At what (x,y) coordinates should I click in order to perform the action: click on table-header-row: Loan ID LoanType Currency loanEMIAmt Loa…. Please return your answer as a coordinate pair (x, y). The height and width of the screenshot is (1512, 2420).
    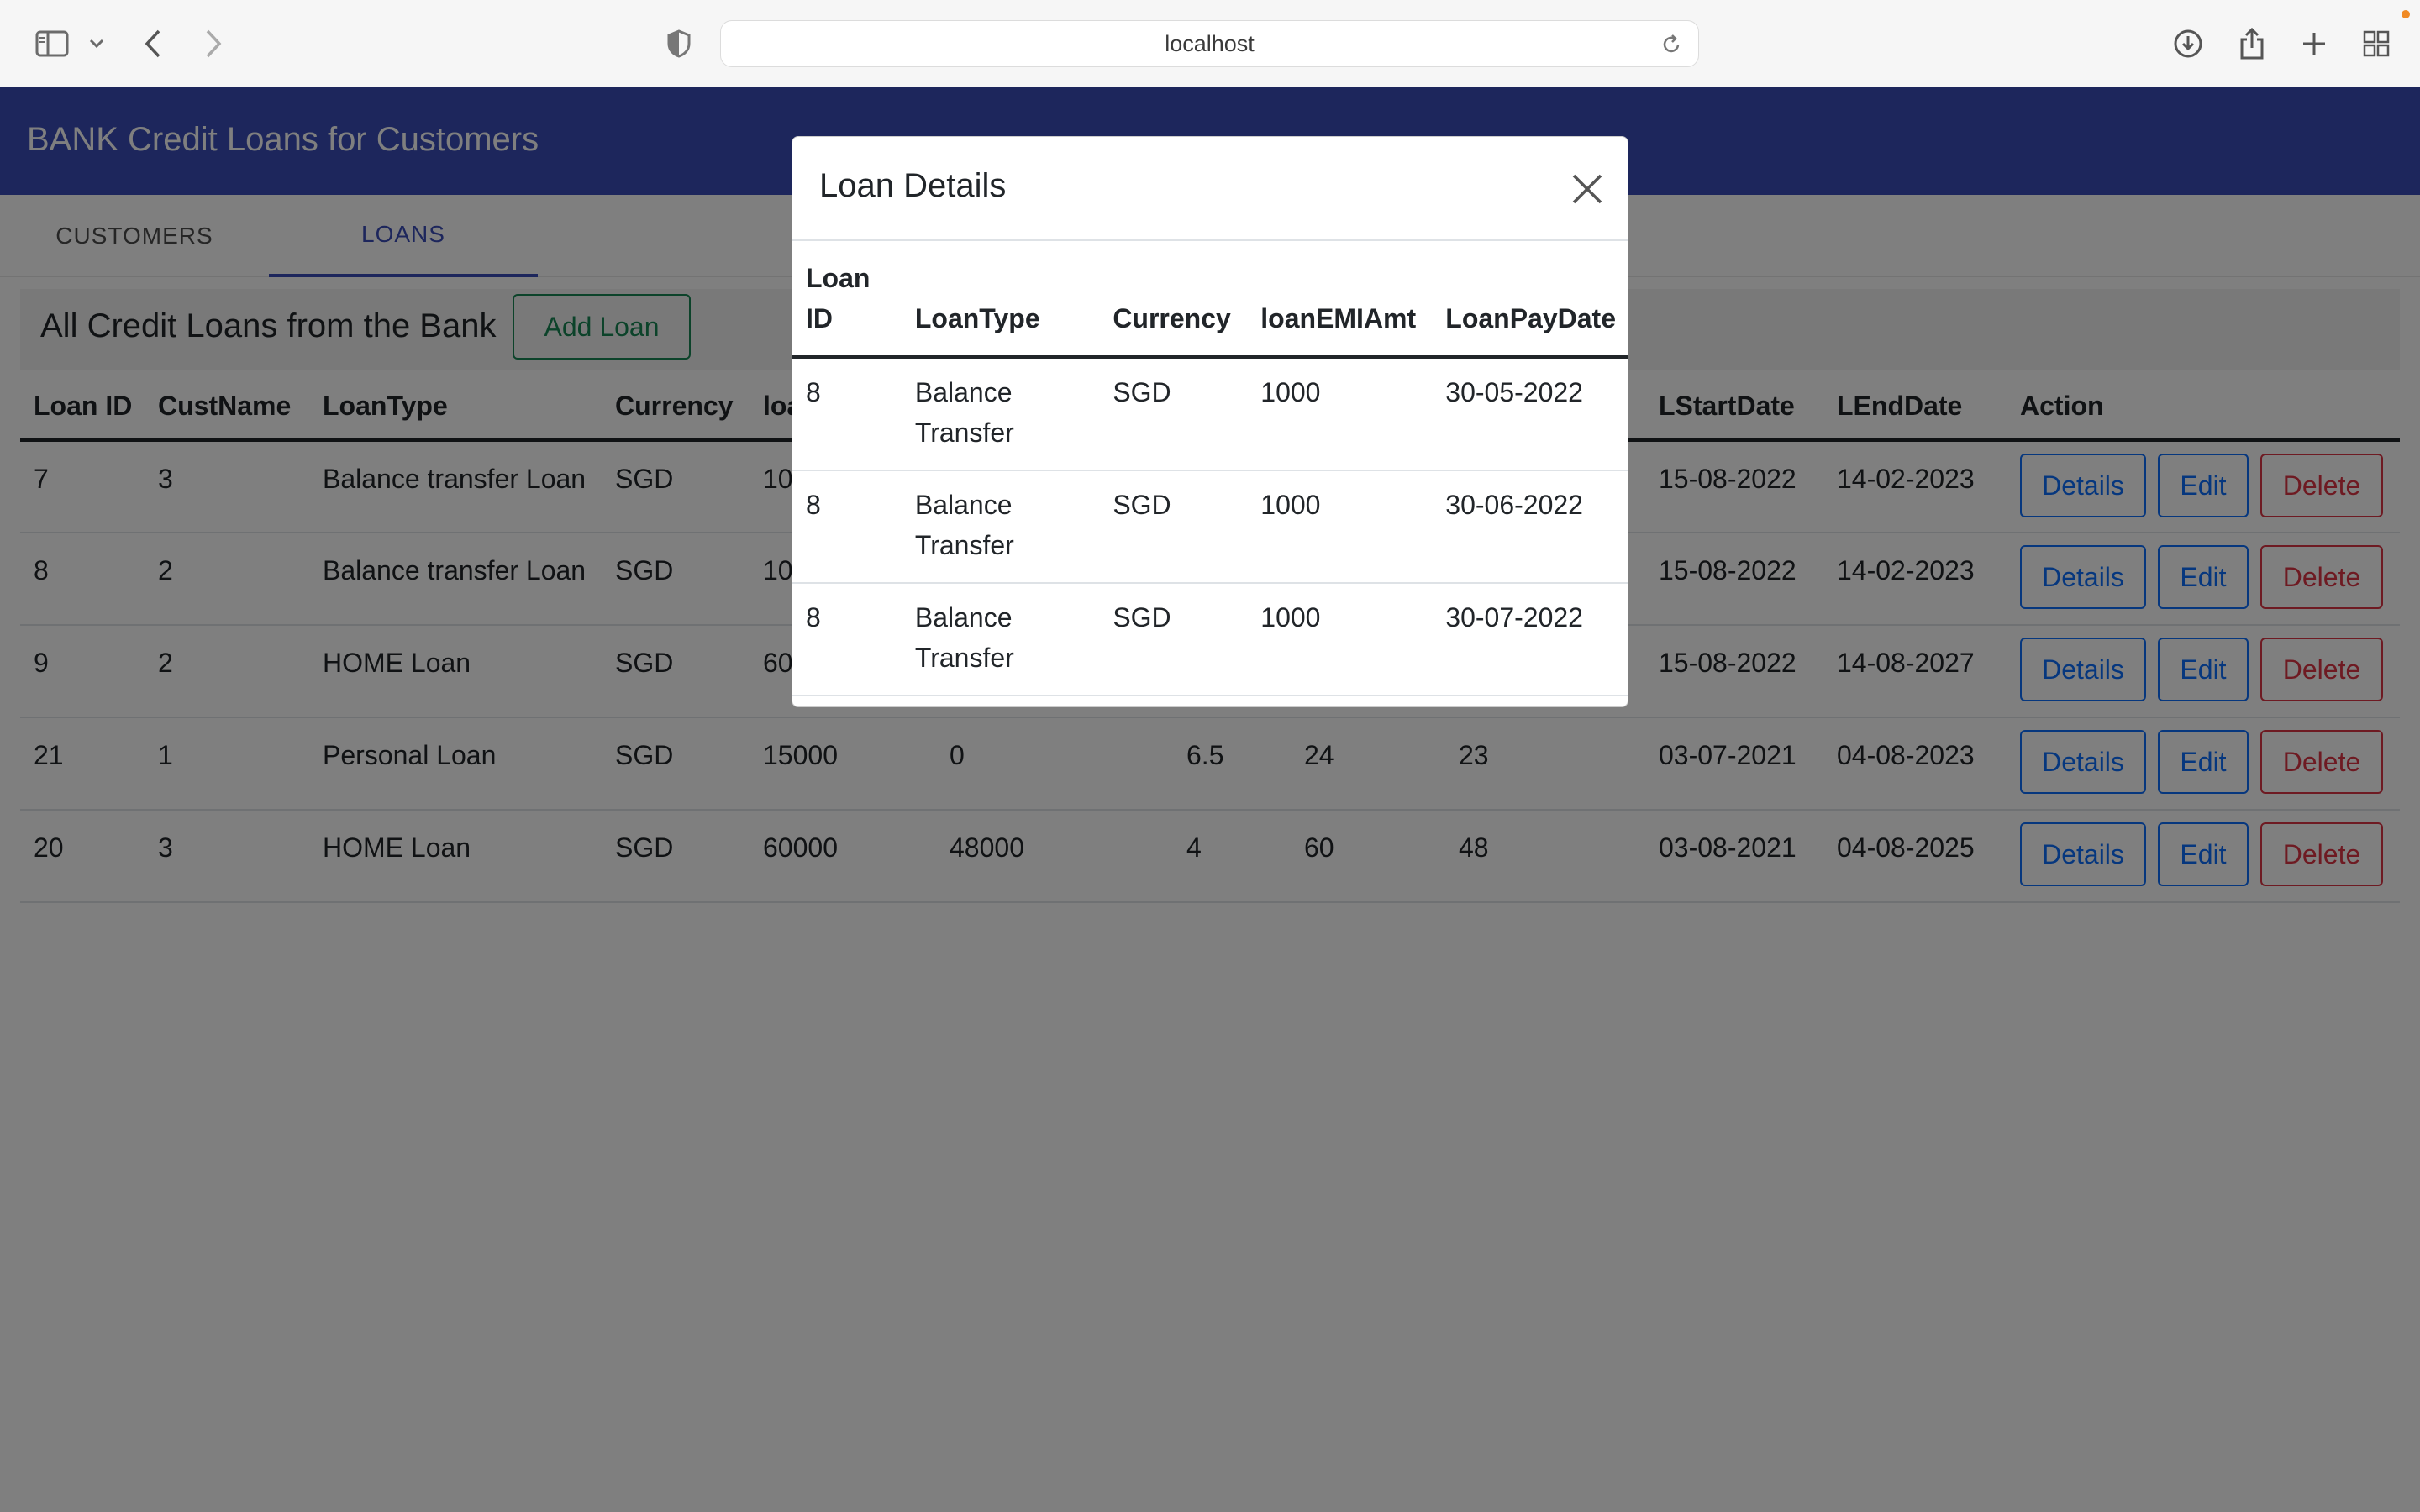
    Looking at the image, I should click on (1210, 300).